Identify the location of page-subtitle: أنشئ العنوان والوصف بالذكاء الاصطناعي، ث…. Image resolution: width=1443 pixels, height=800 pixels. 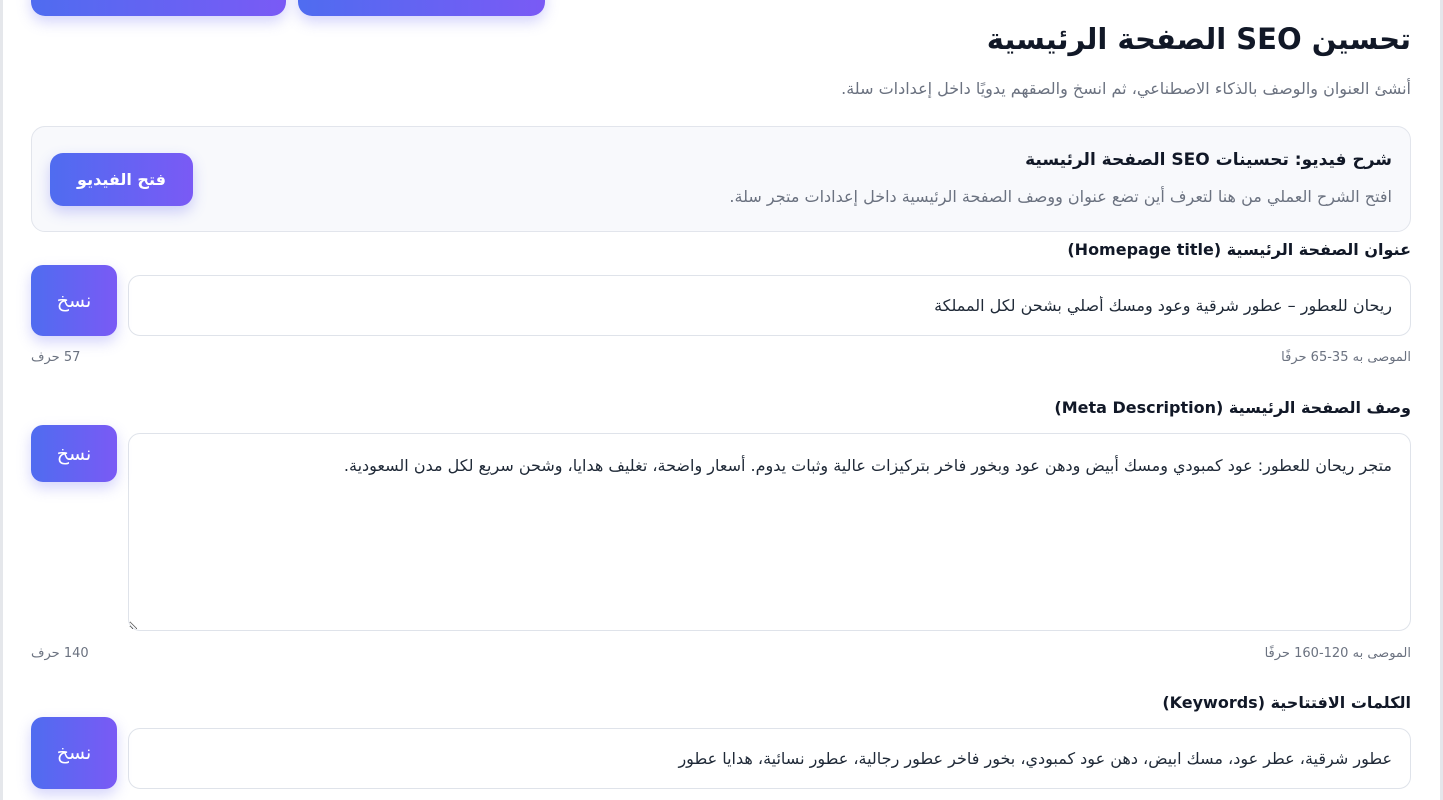
(1126, 88).